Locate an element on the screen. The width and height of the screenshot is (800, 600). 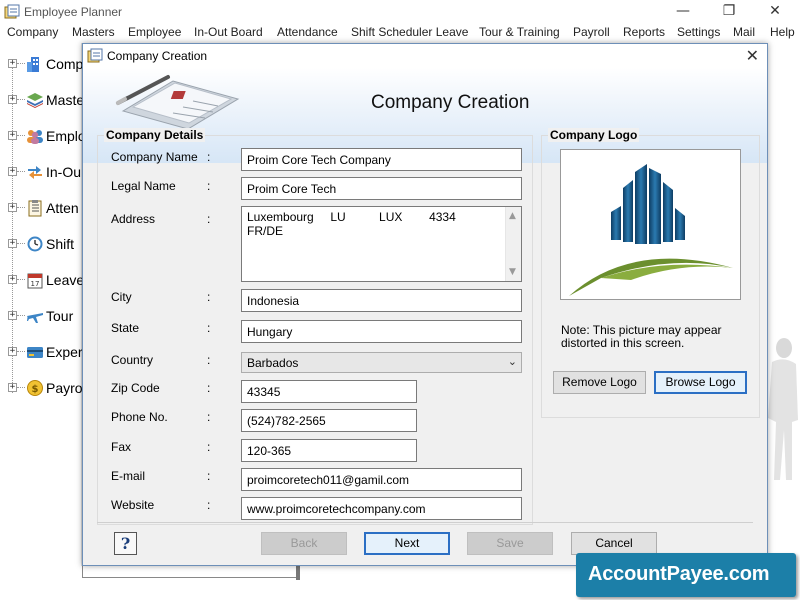
legal-name-field: Proim Core Tech is located at coordinates (381, 188).